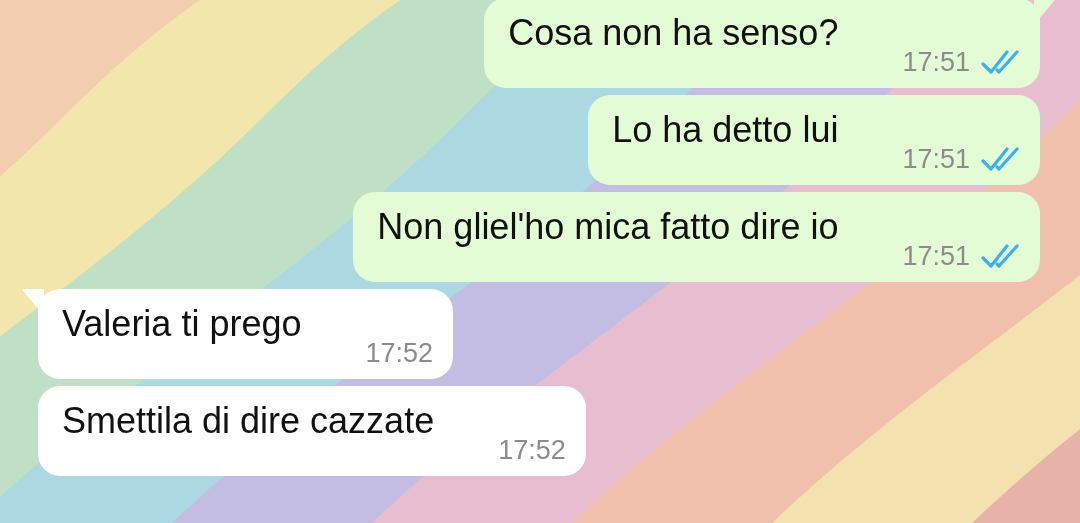 Image resolution: width=1080 pixels, height=523 pixels. I want to click on message-text: Lo ha detto lui, so click(725, 130).